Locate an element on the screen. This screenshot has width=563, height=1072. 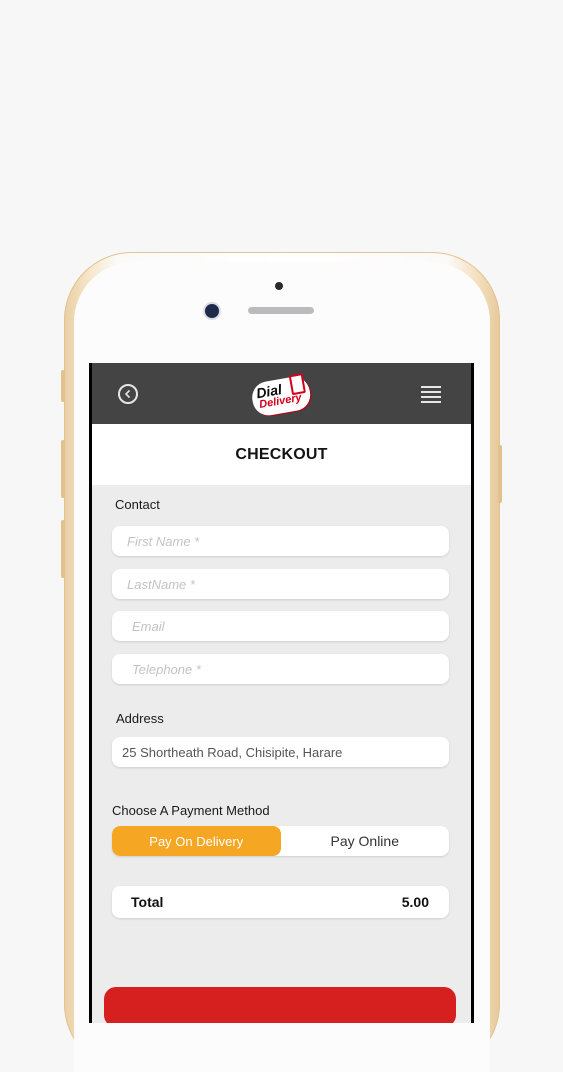
phone-icon is located at coordinates (297, 384).